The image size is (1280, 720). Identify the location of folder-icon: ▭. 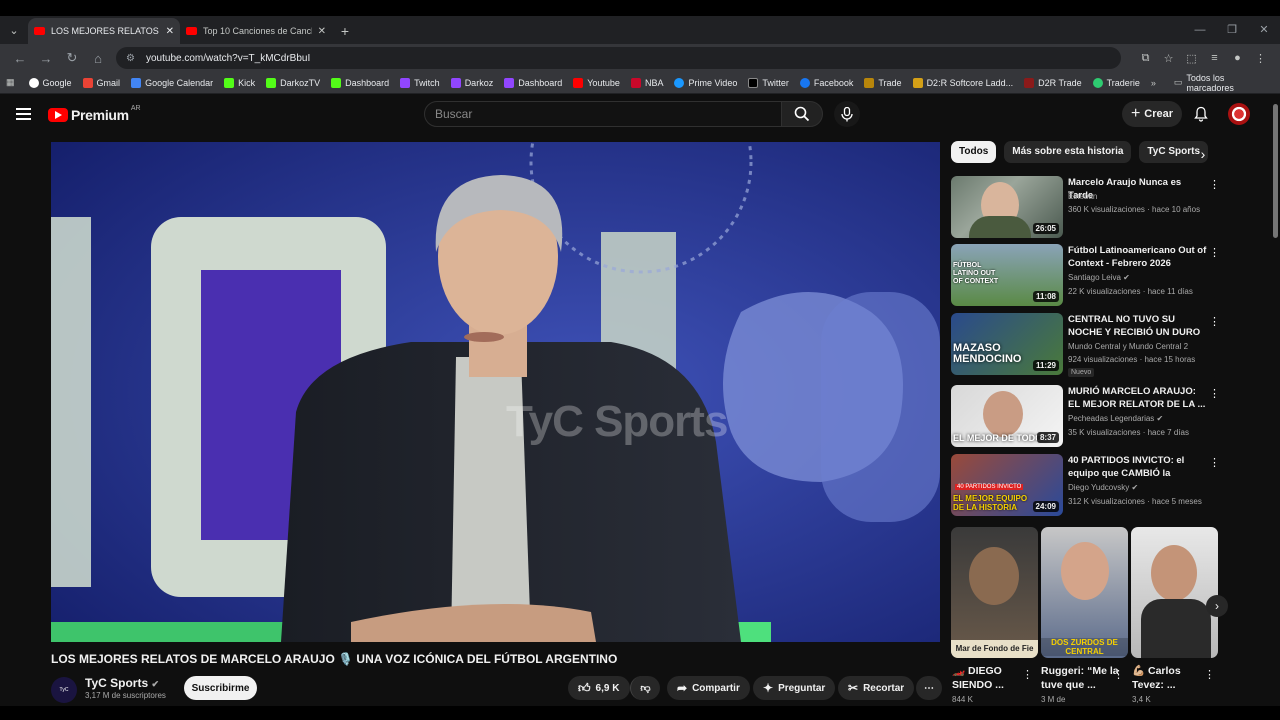
(1178, 82).